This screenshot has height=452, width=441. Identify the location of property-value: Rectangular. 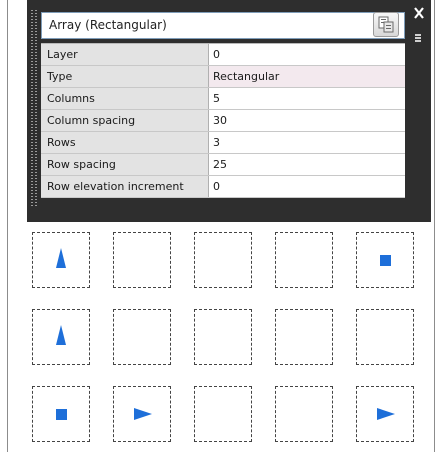
(307, 76).